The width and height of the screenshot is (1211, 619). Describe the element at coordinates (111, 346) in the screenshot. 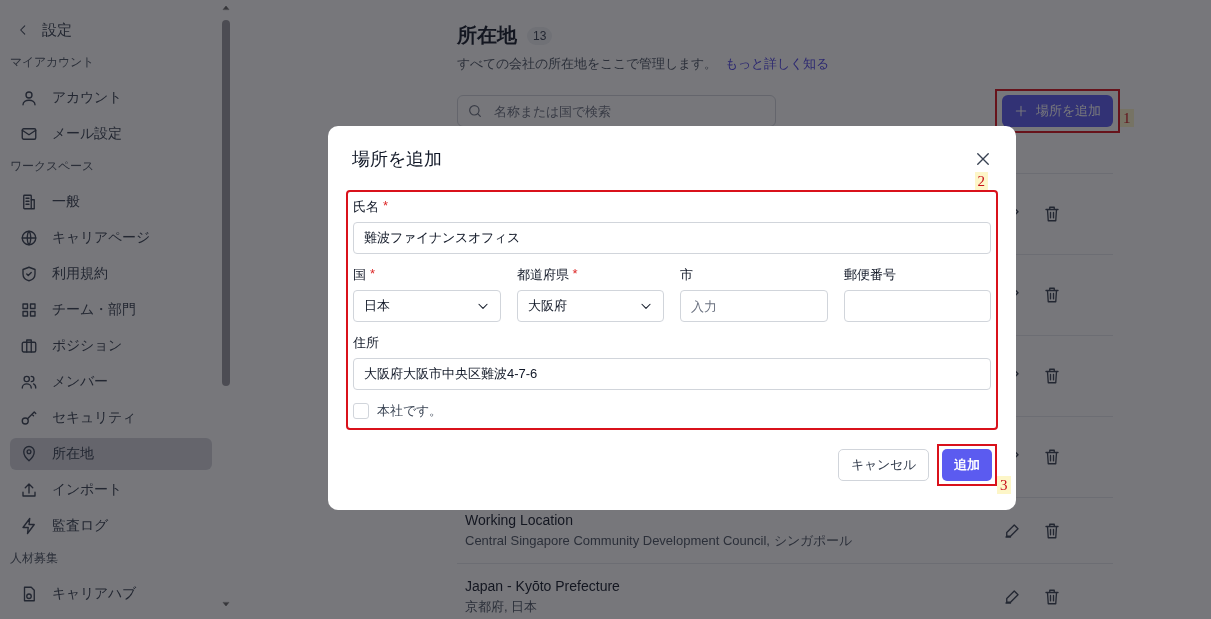

I see `sidebar-item: ポジション` at that location.